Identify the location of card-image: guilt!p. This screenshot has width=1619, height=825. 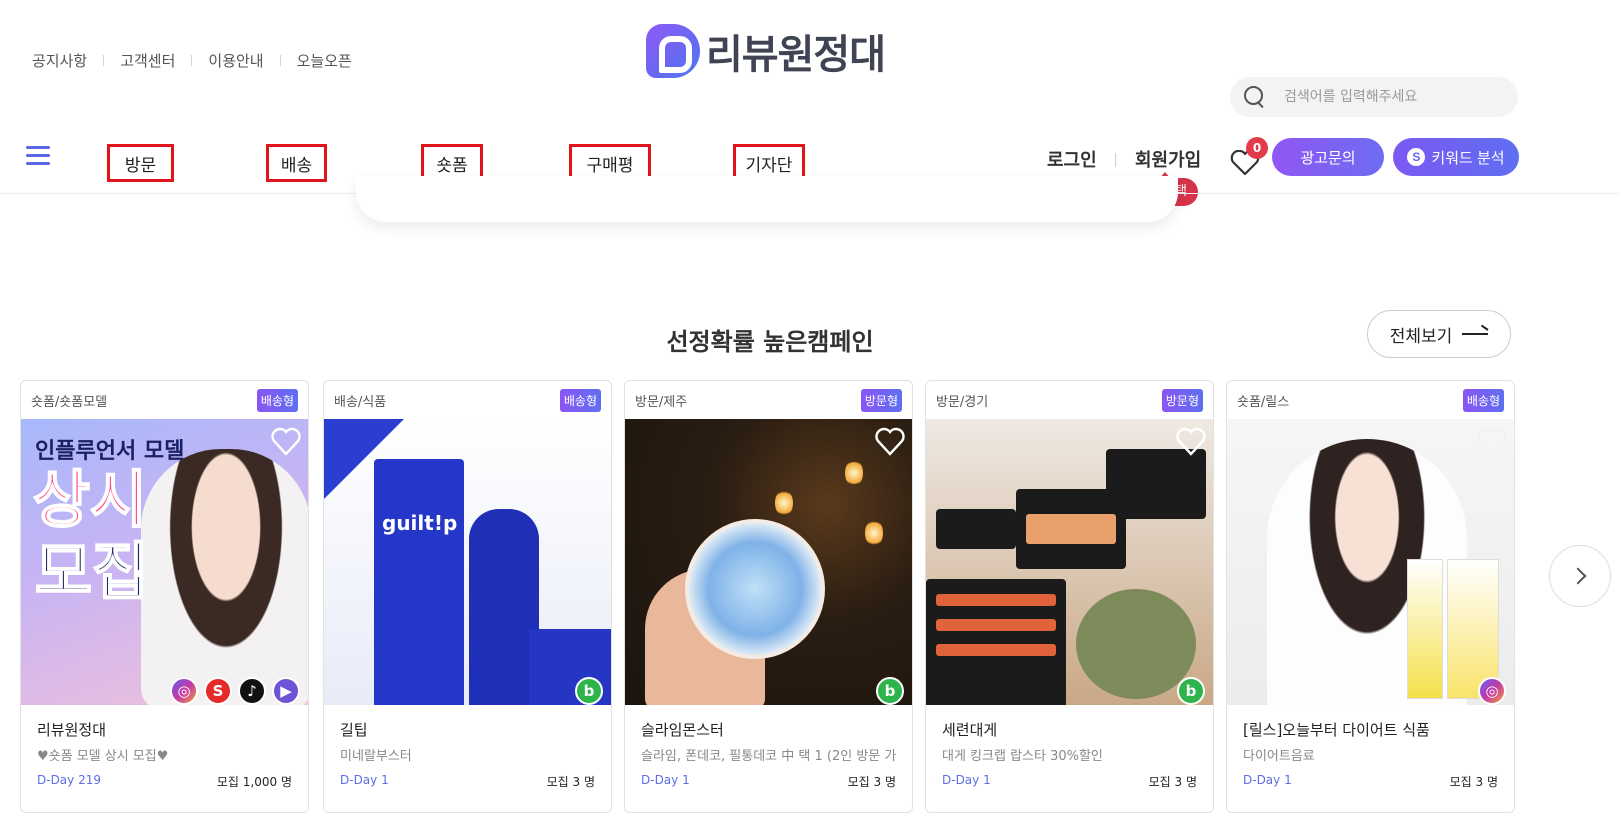
(467, 562).